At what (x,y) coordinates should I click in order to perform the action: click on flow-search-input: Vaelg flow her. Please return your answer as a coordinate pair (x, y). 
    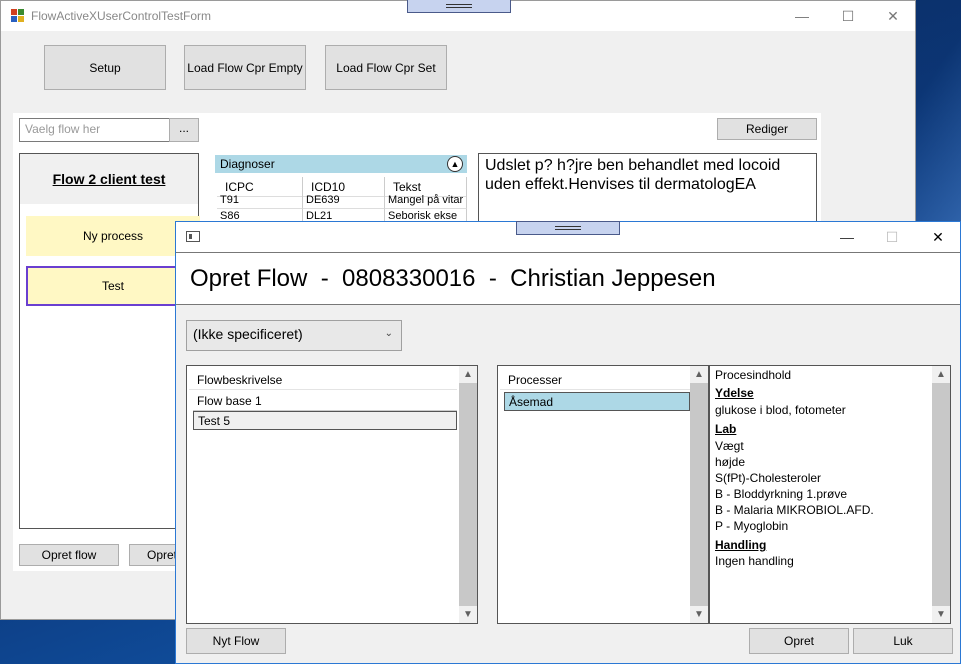
    Looking at the image, I should click on (94, 130).